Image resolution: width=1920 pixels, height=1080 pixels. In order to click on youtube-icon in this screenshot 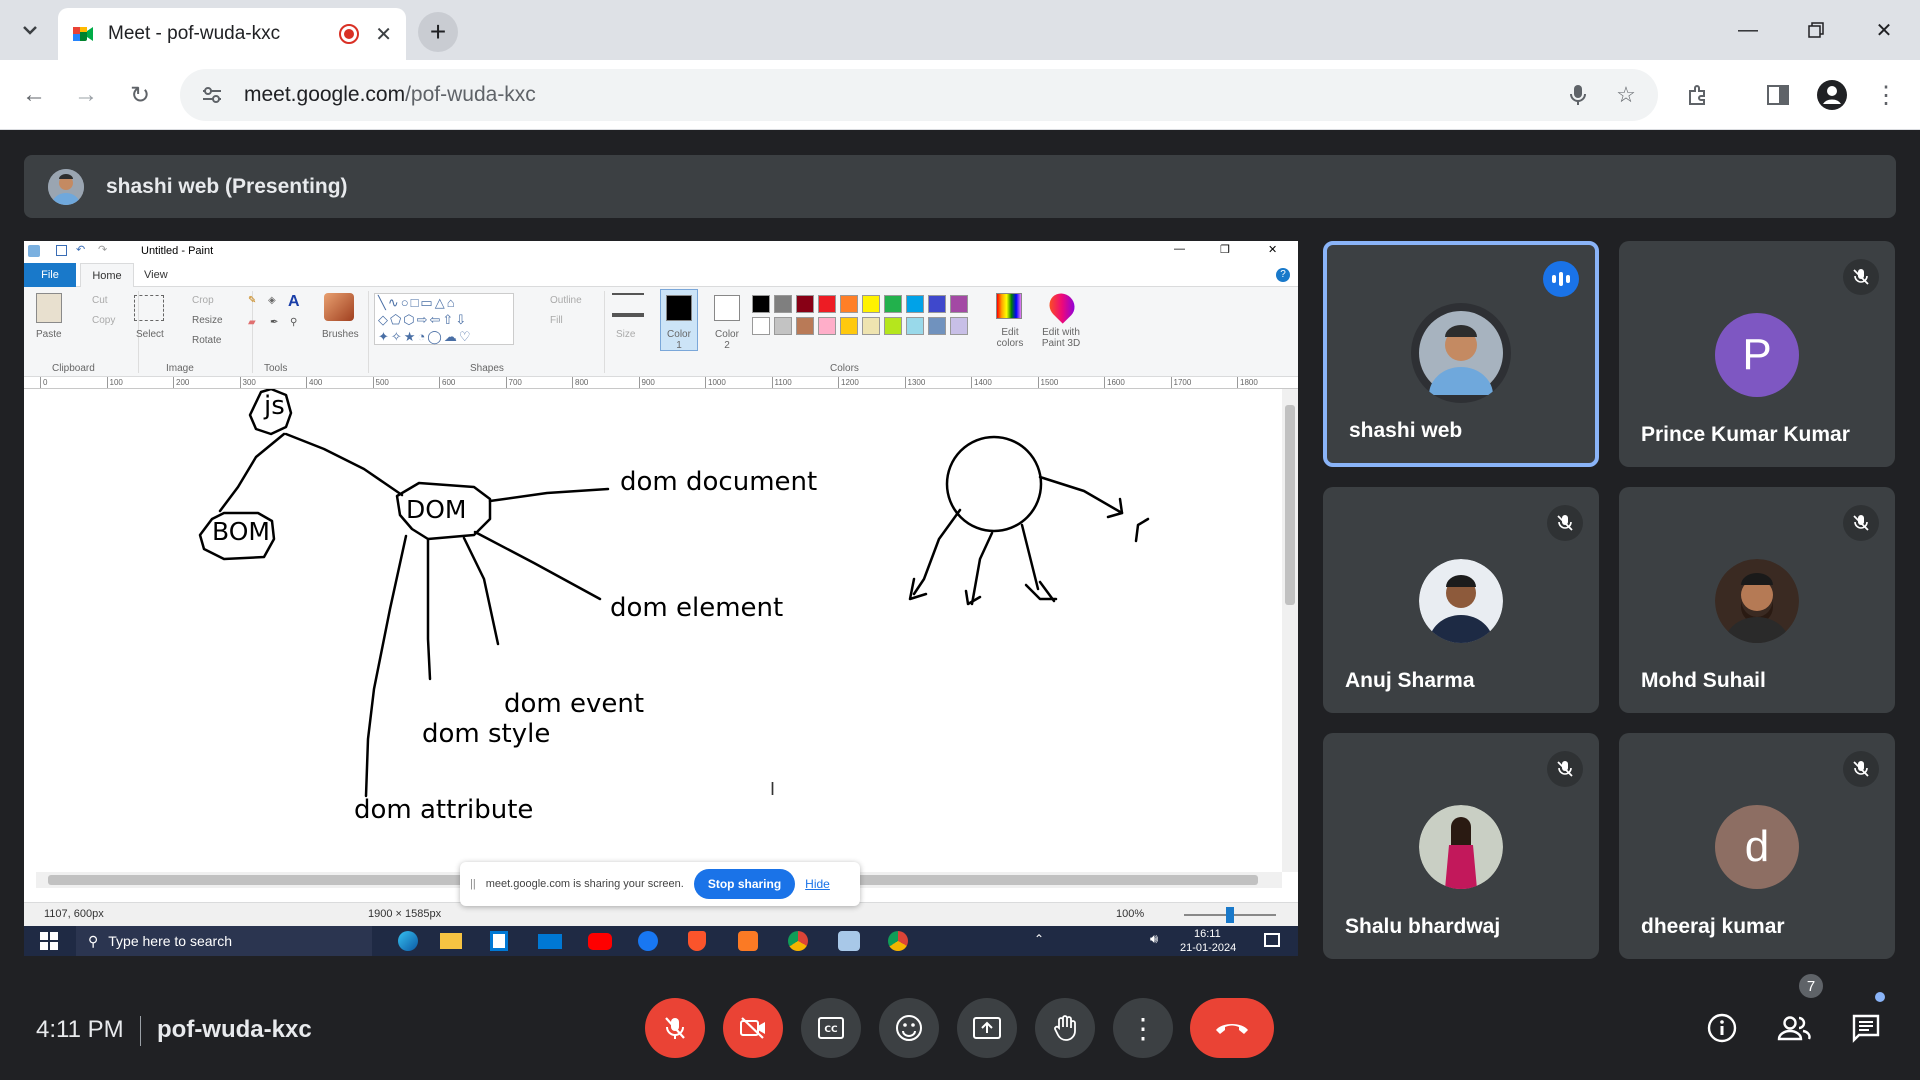, I will do `click(600, 941)`.